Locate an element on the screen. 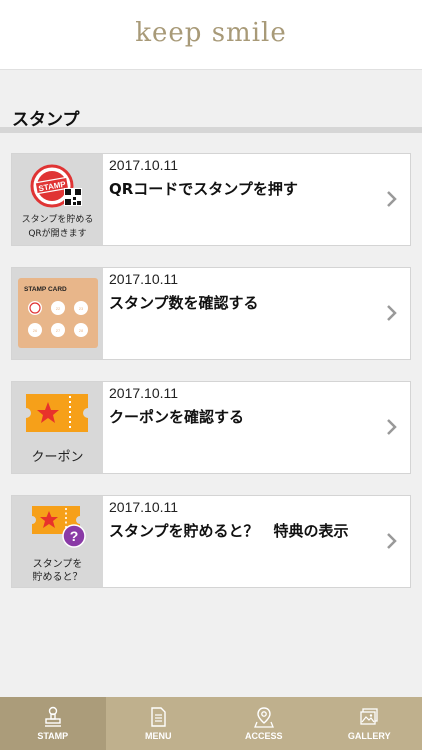  menu-document-icon is located at coordinates (158, 717).